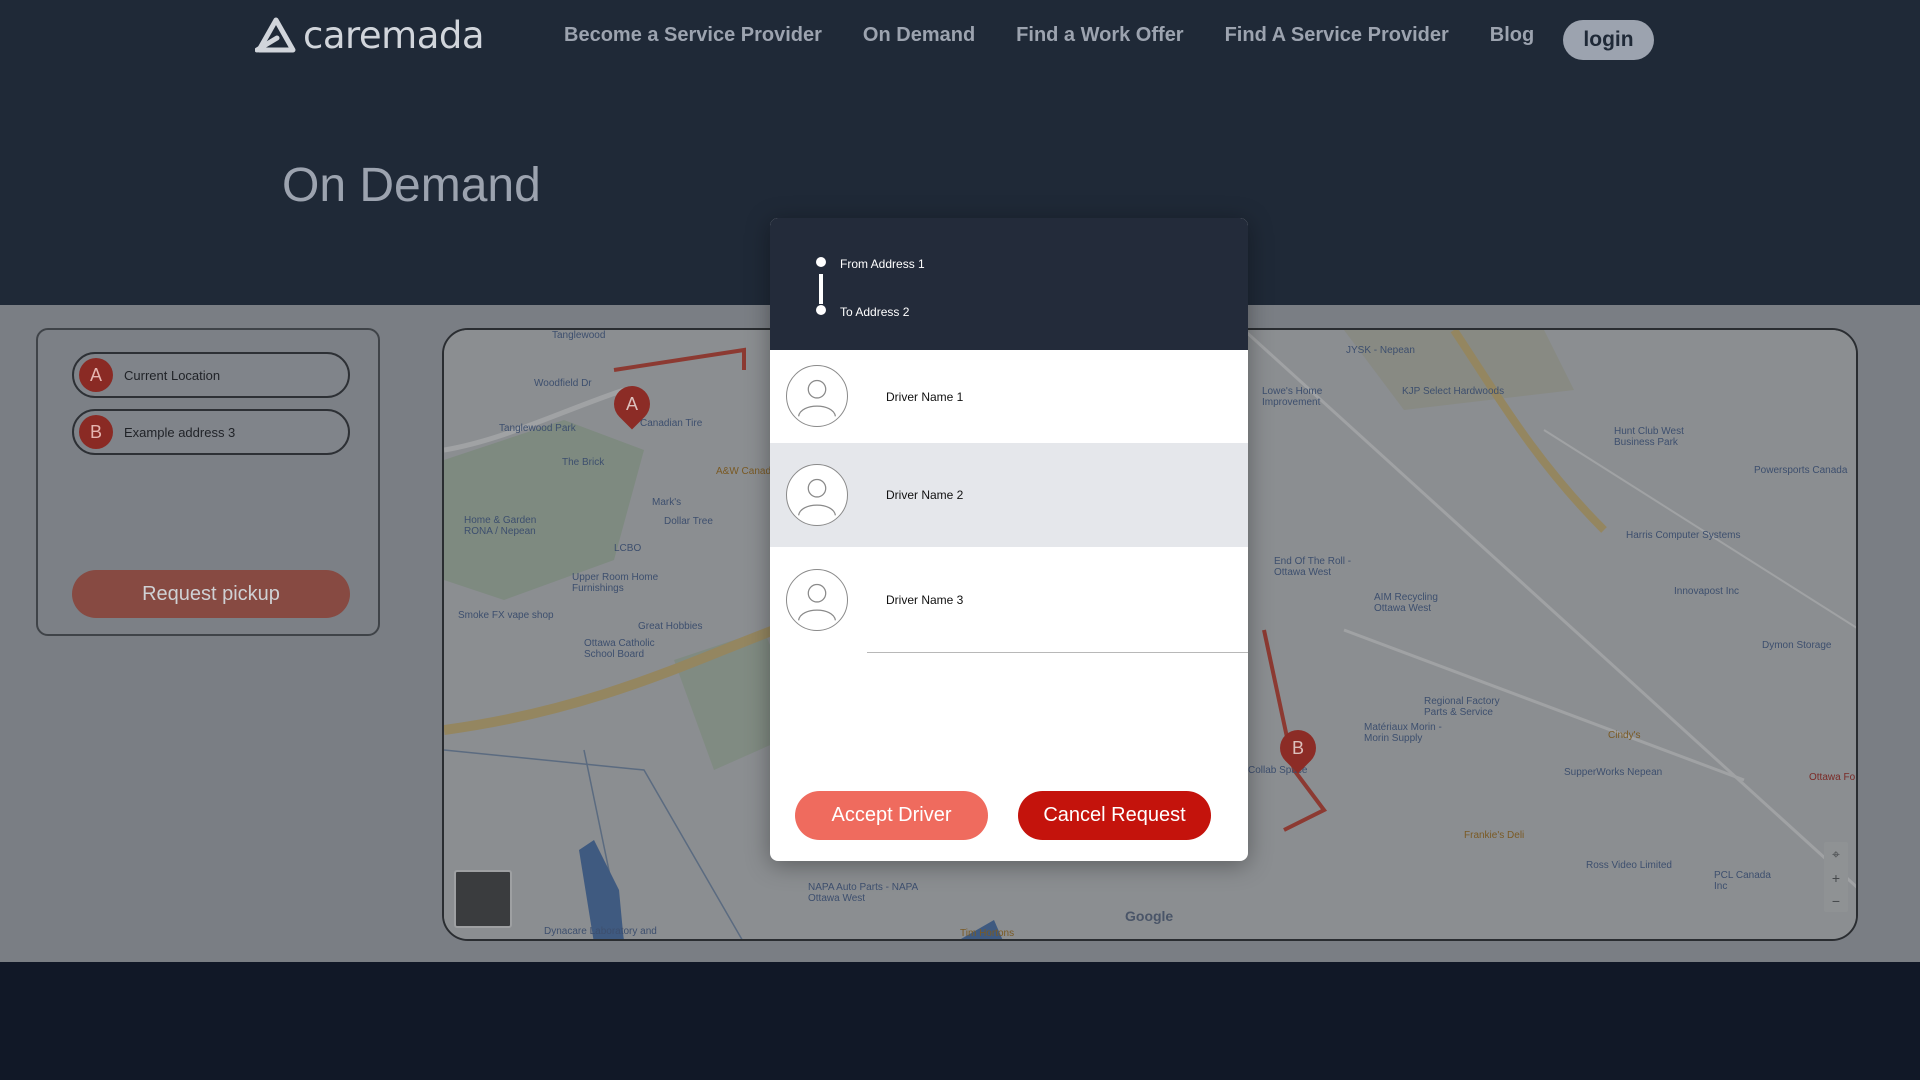 Image resolution: width=1920 pixels, height=1080 pixels. Describe the element at coordinates (821, 262) in the screenshot. I see `route-start-dot-icon` at that location.